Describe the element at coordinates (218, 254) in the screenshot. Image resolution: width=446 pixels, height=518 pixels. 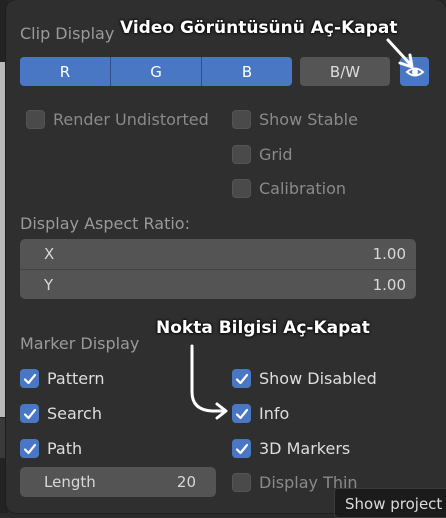
I see `aspect-x-field: X 1.00` at that location.